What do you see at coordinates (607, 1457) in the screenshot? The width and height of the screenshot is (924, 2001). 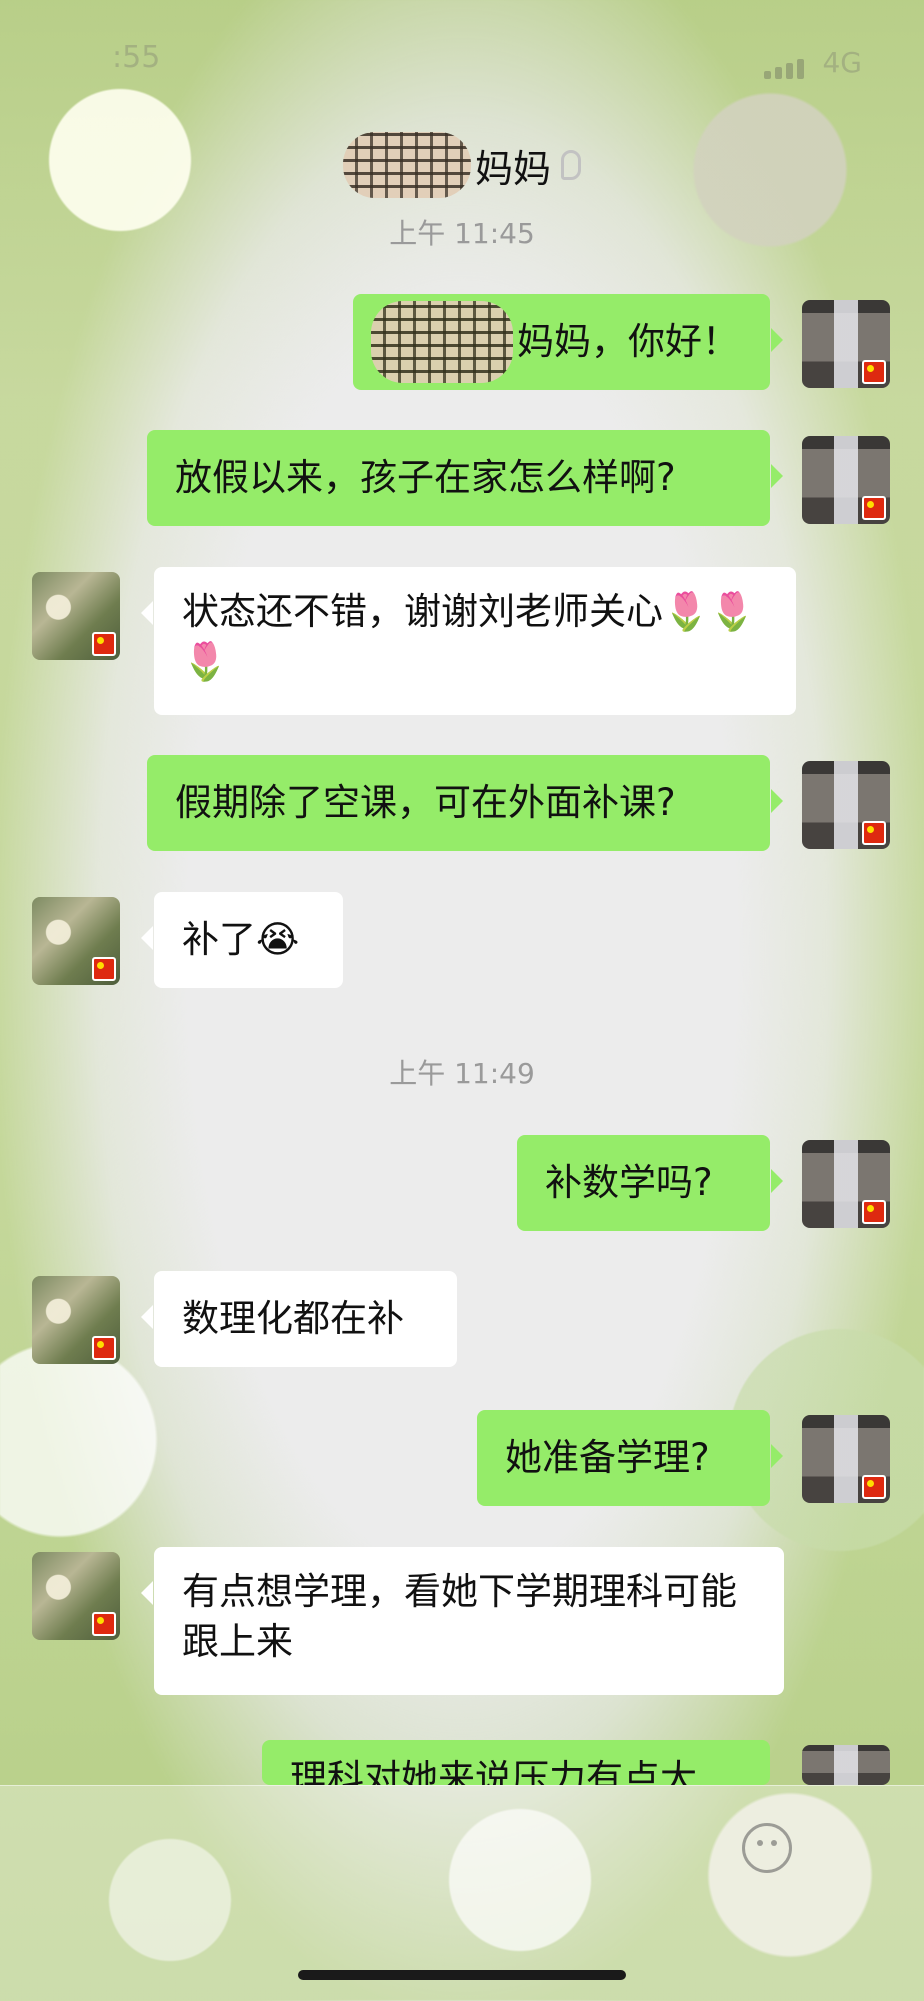 I see `message-text: 她准备学理?` at bounding box center [607, 1457].